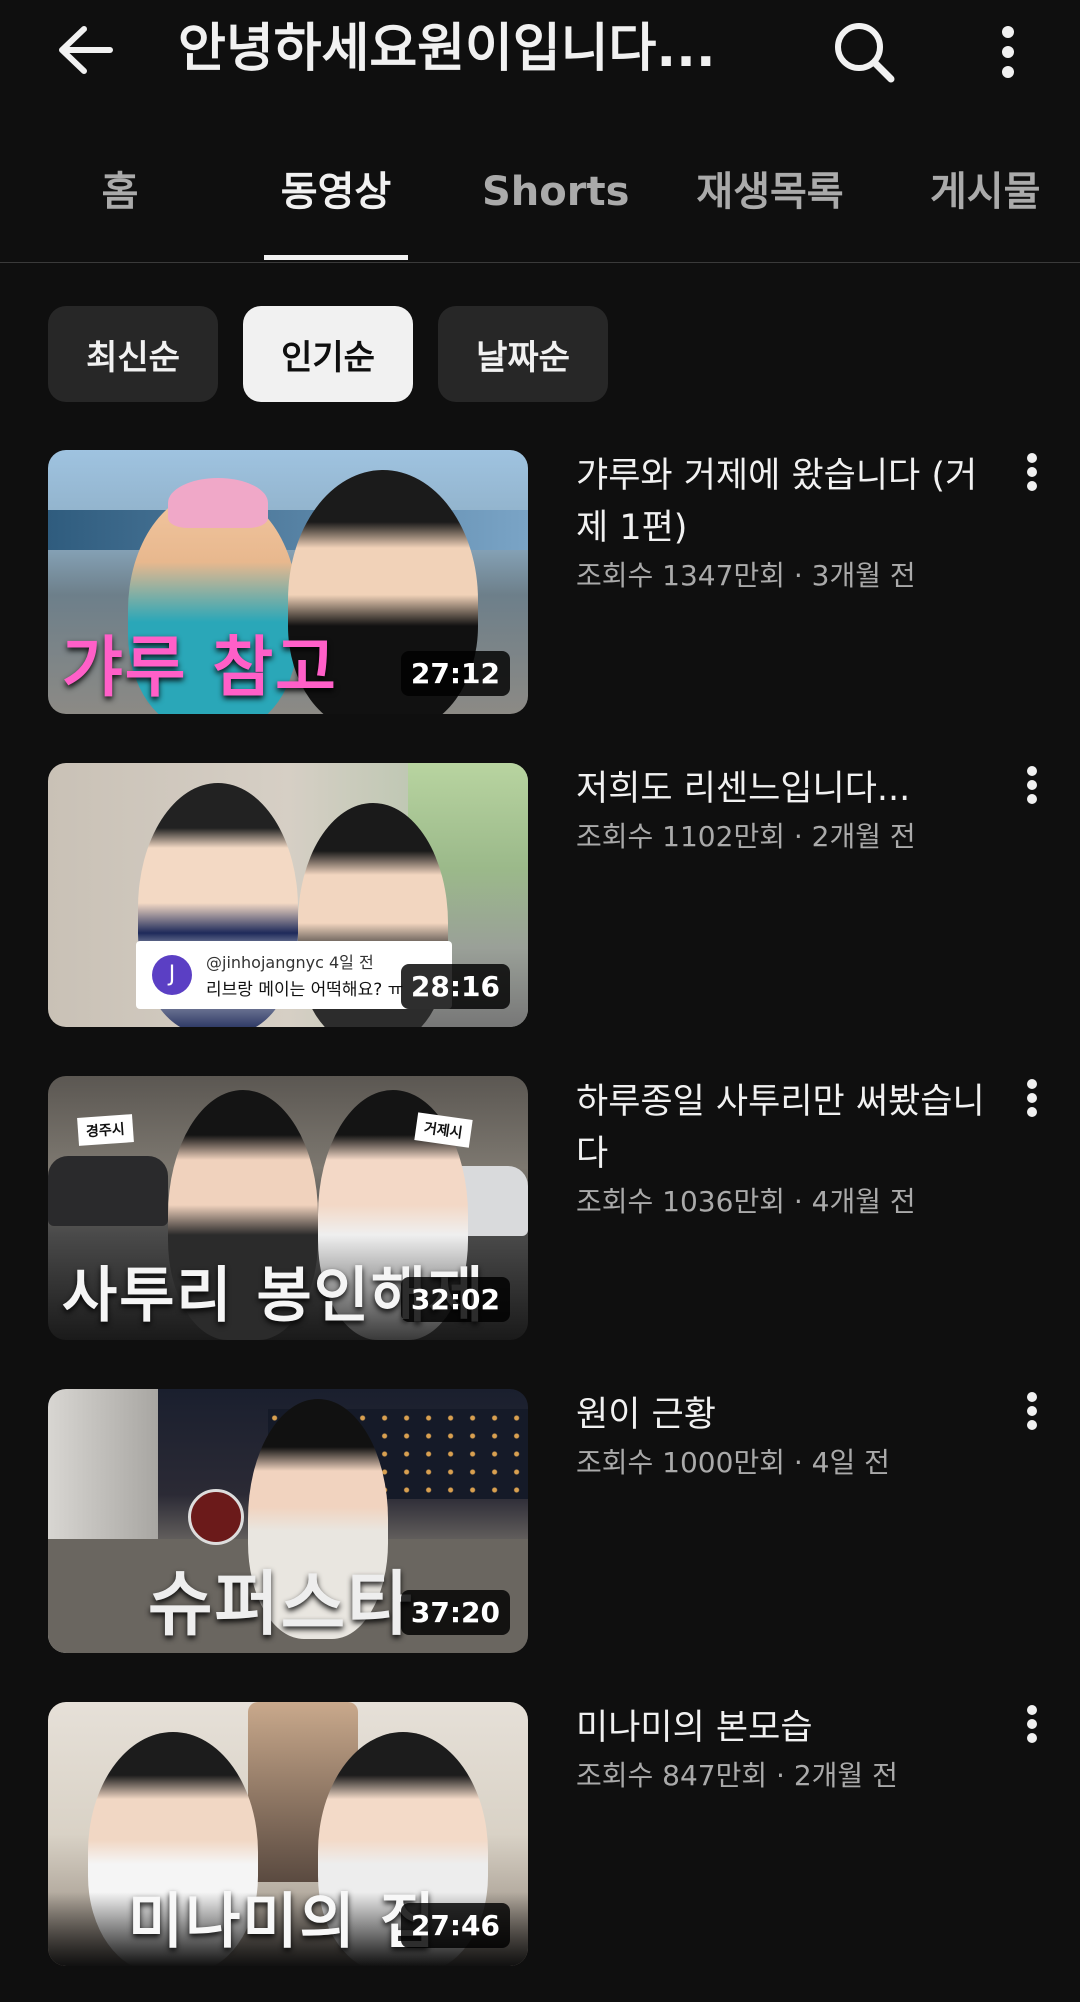 Image resolution: width=1080 pixels, height=2002 pixels. What do you see at coordinates (455, 1612) in the screenshot?
I see `video-duration: 37:20` at bounding box center [455, 1612].